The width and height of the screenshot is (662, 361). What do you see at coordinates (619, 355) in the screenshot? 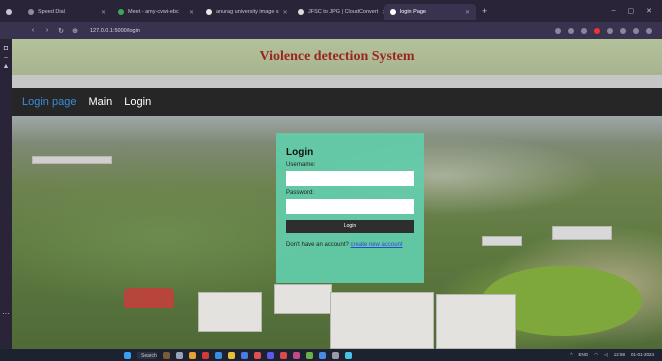
I see `clock-time: 12:58` at bounding box center [619, 355].